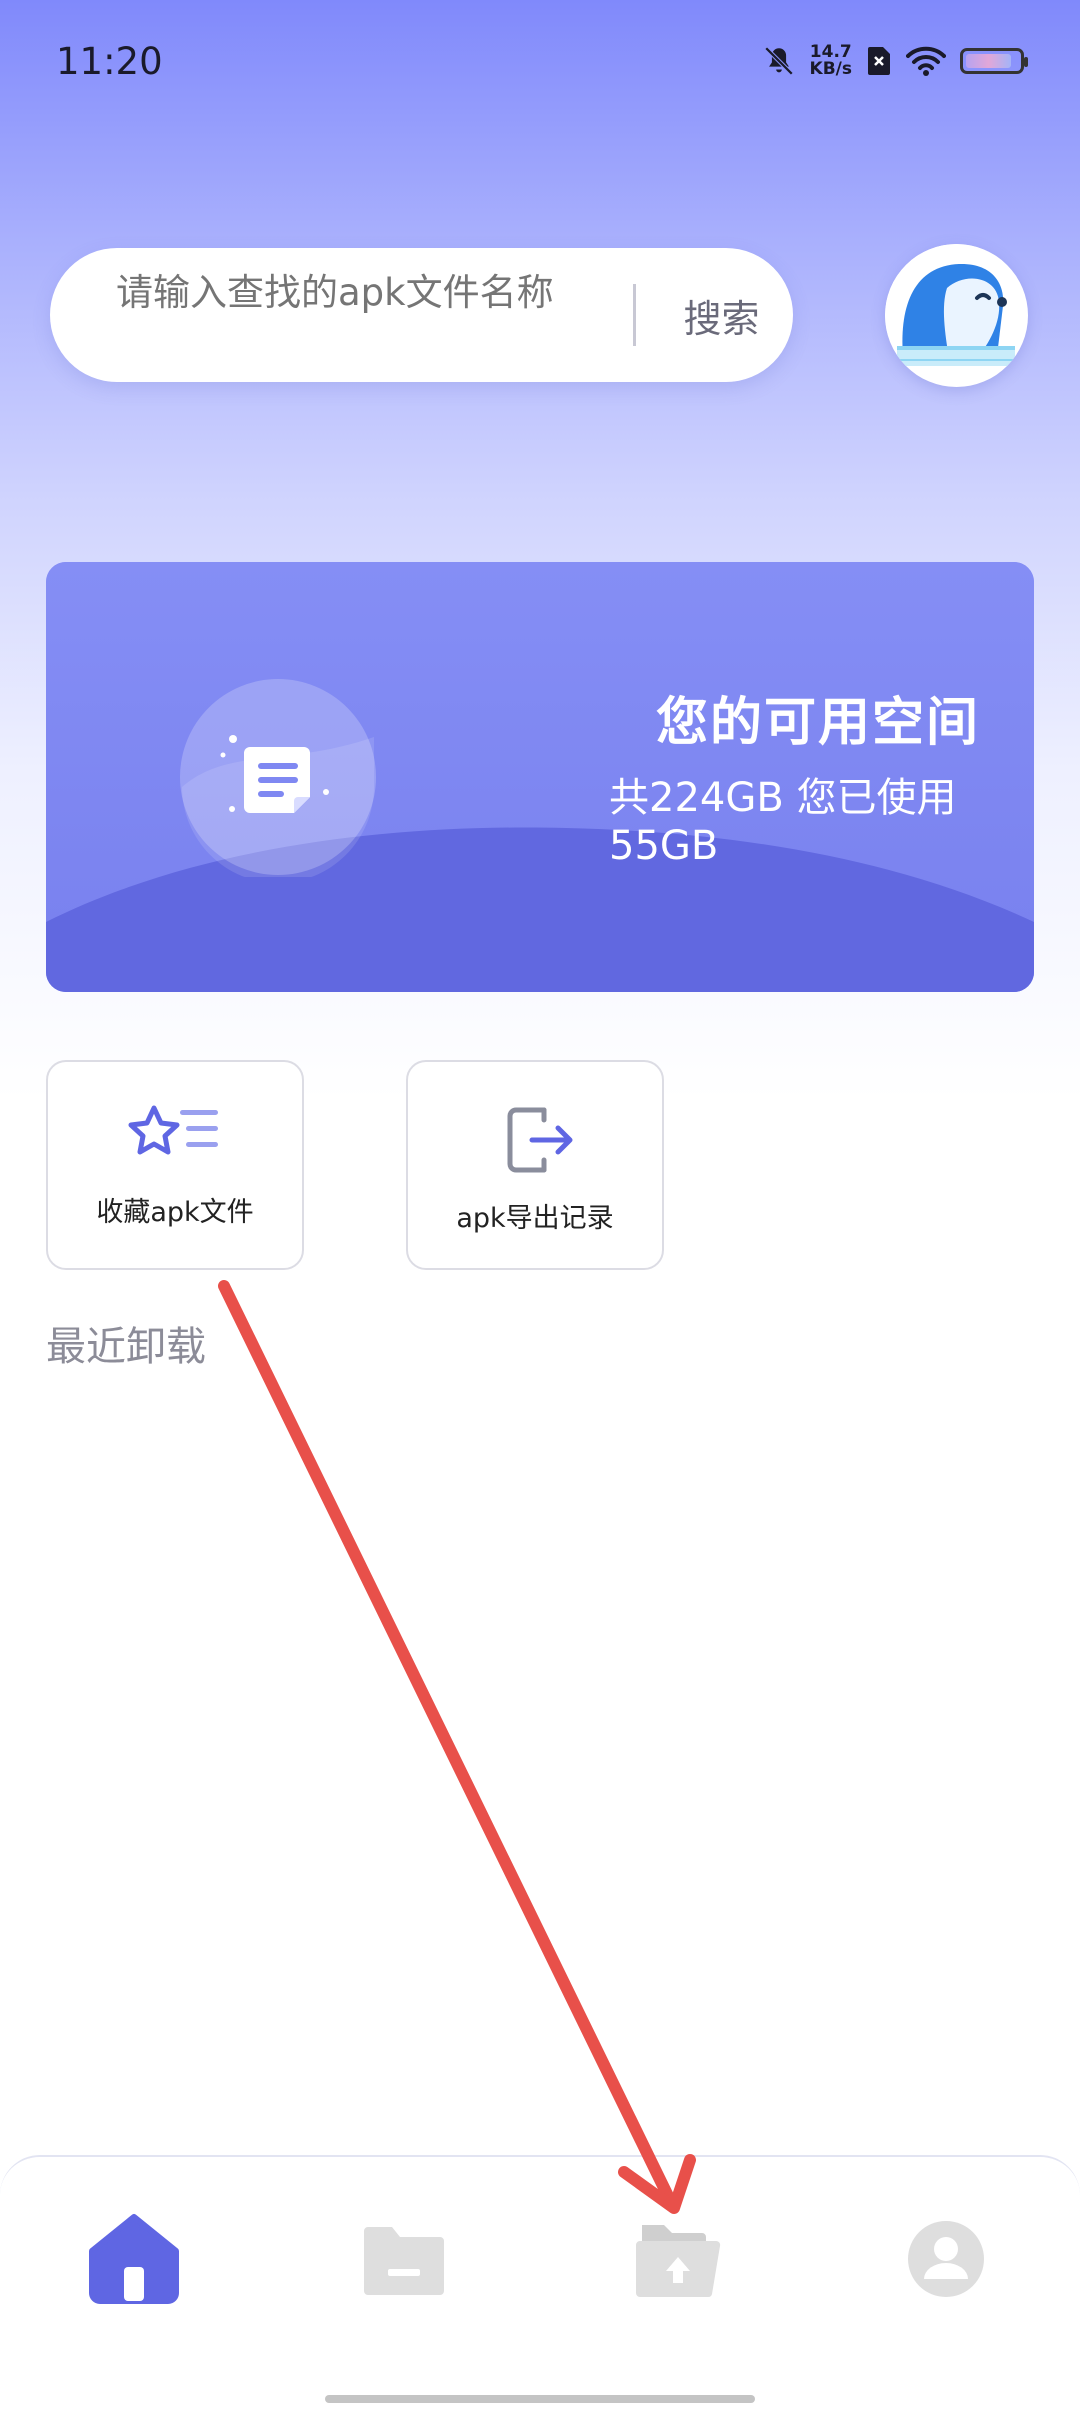 This screenshot has width=1080, height=2410. I want to click on mascot-avatar-icon, so click(956, 315).